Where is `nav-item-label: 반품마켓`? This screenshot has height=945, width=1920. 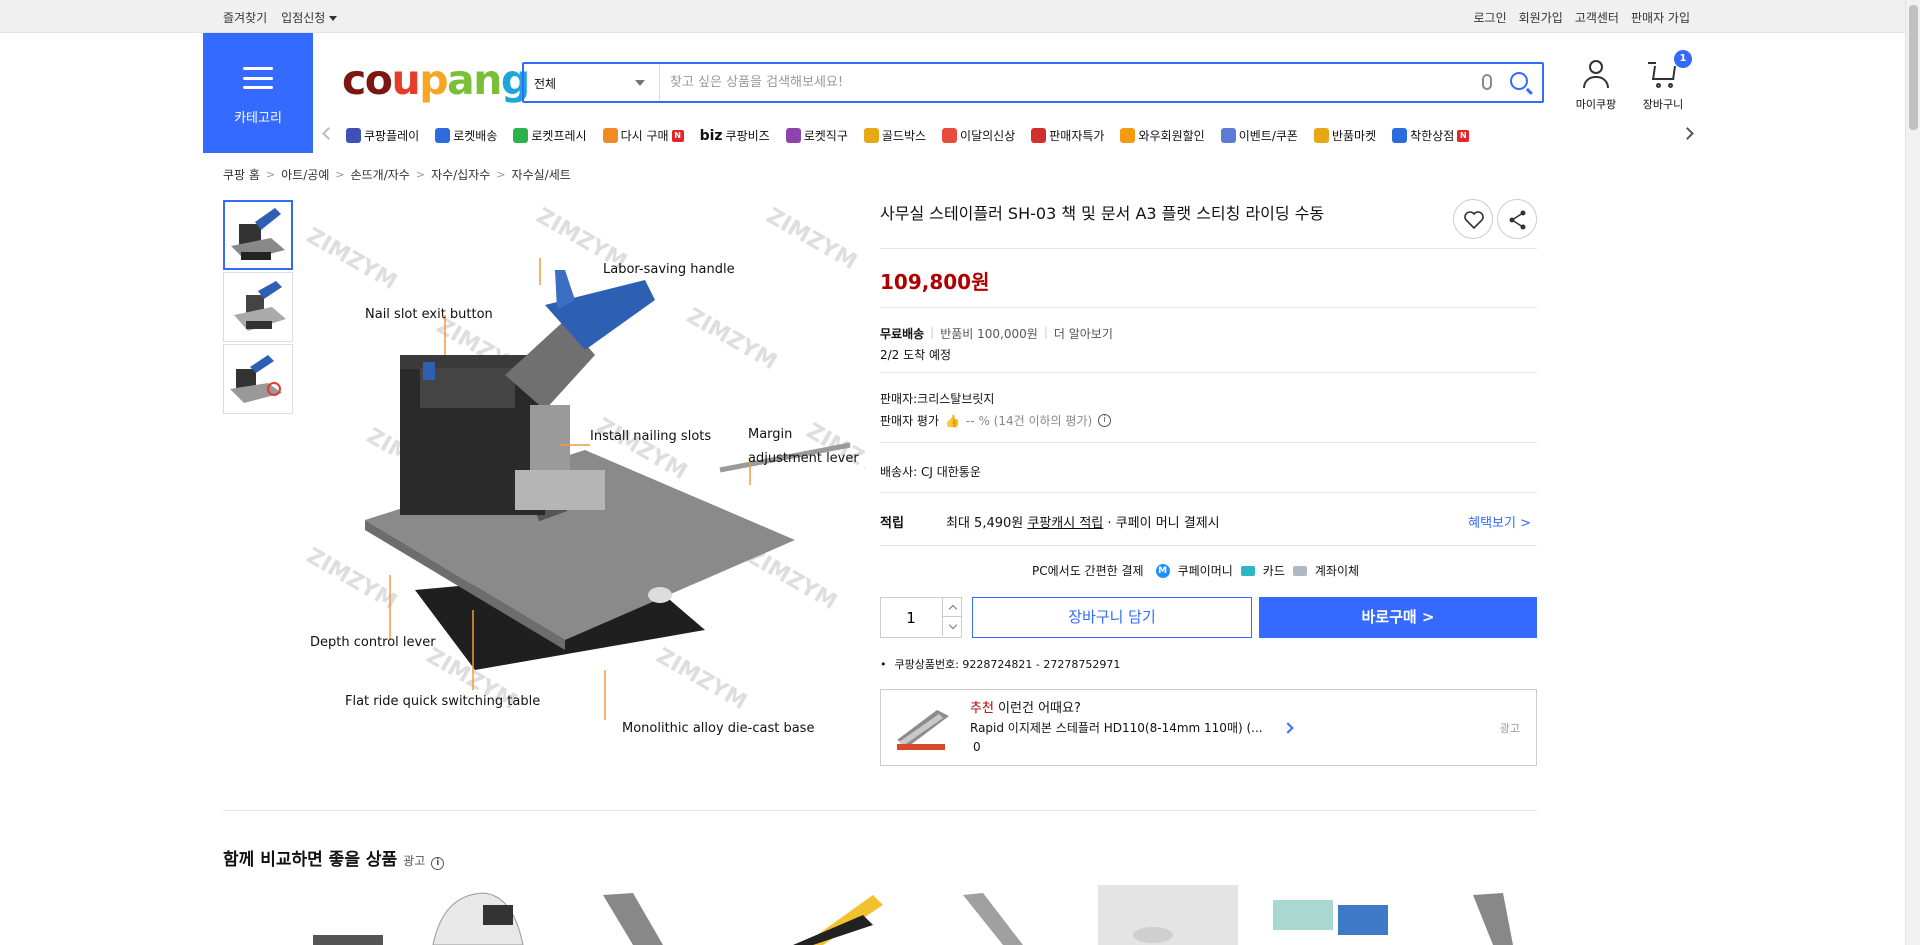 nav-item-label: 반품마켓 is located at coordinates (1354, 136).